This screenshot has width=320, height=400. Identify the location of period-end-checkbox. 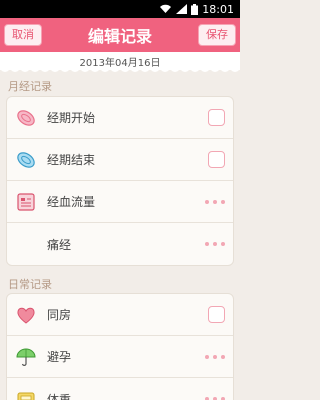
(216, 159).